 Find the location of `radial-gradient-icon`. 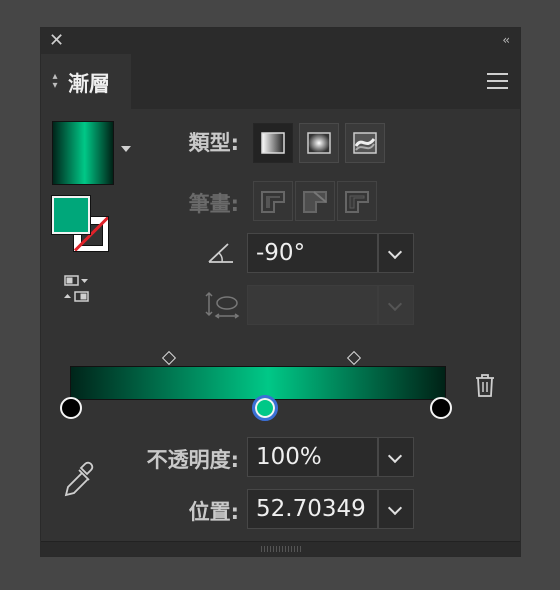

radial-gradient-icon is located at coordinates (319, 143).